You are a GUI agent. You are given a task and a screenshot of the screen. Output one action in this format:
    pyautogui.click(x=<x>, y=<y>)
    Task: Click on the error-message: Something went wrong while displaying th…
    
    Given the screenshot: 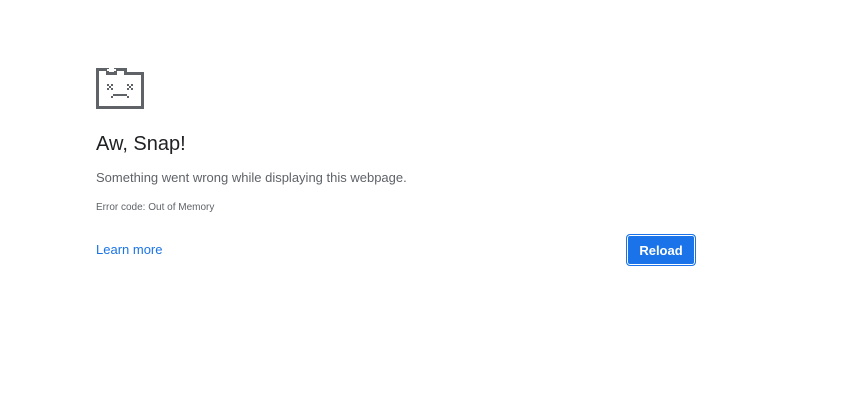 What is the action you would take?
    pyautogui.click(x=251, y=177)
    